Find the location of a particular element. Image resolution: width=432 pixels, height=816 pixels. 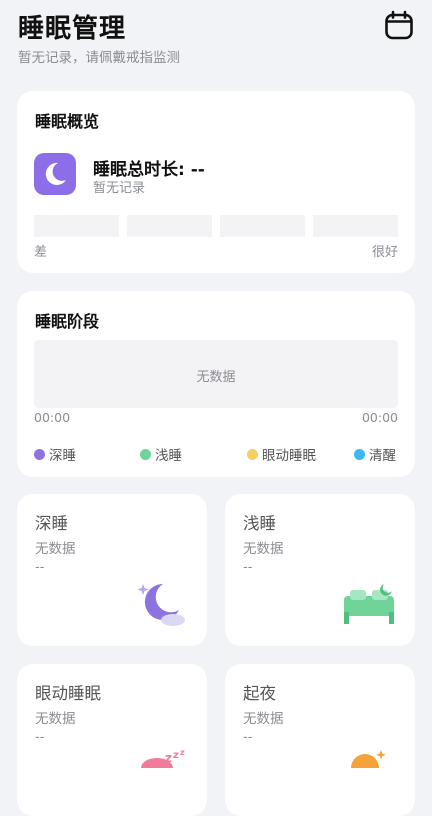

tile-title: 深睡 is located at coordinates (51, 523).